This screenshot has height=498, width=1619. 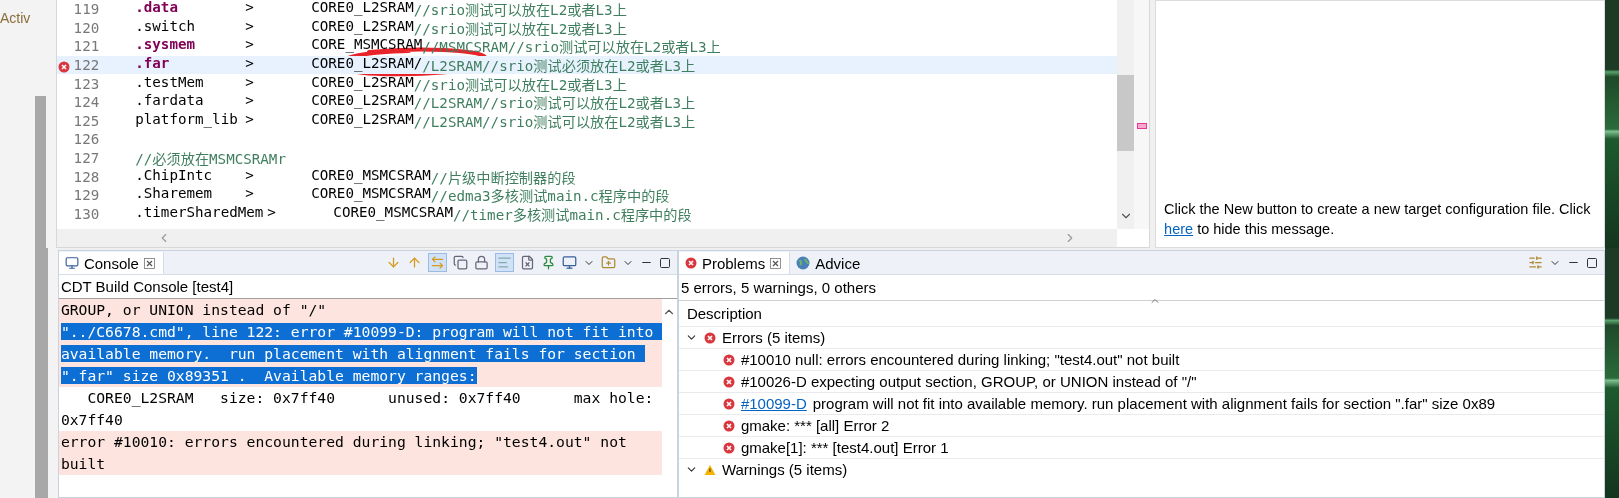 What do you see at coordinates (437, 262) in the screenshot?
I see `toggle-button` at bounding box center [437, 262].